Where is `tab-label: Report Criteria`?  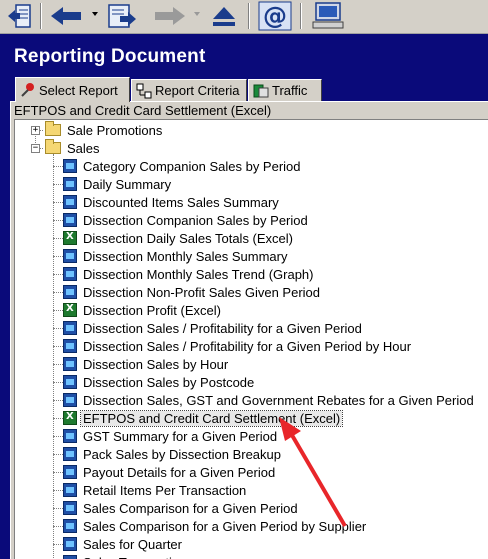 tab-label: Report Criteria is located at coordinates (197, 90).